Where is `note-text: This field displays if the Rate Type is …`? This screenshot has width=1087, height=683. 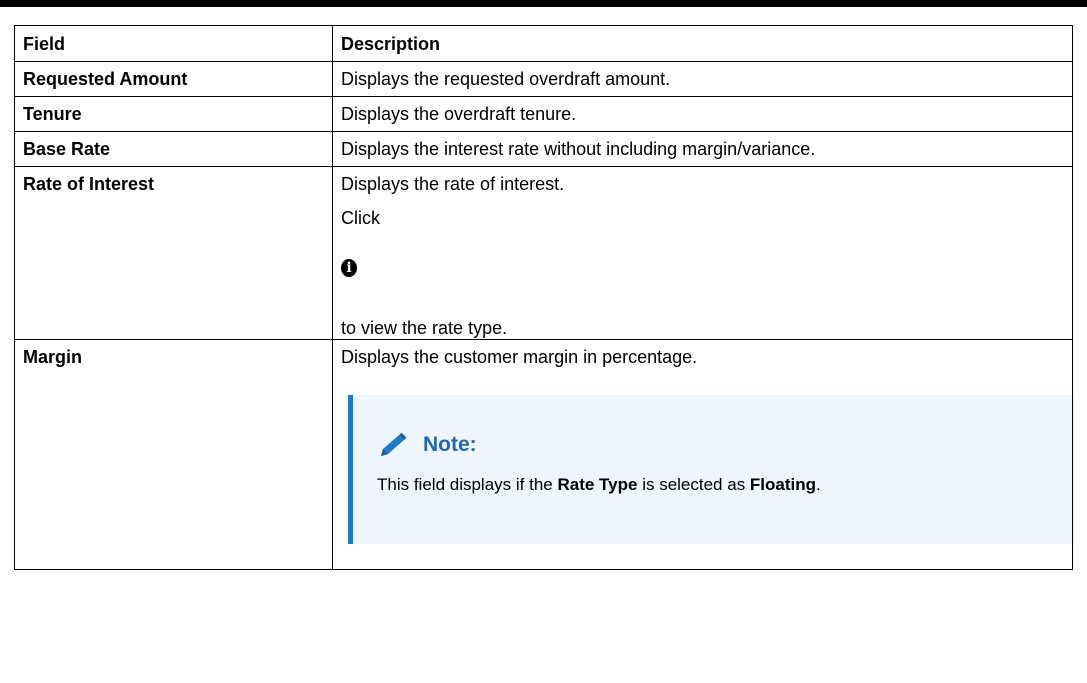
note-text: This field displays if the Rate Type is … is located at coordinates (599, 484).